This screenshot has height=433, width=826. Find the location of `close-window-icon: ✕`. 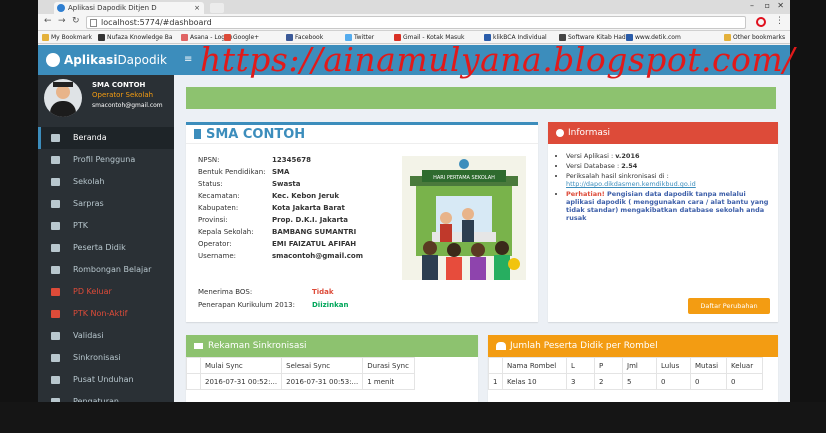

close-window-icon: ✕ is located at coordinates (780, 5).